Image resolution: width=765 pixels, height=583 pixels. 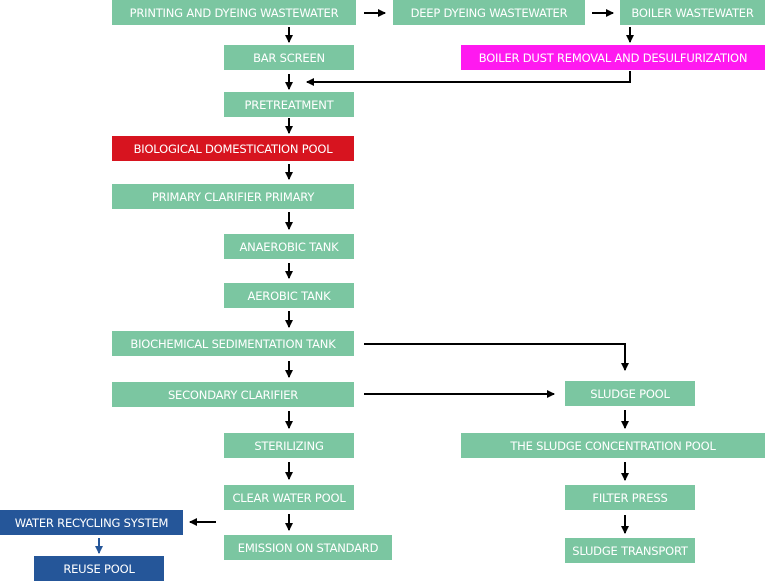 What do you see at coordinates (233, 196) in the screenshot?
I see `node-primary-clarifier: PRIMARY CLARIFIER PRIMARY` at bounding box center [233, 196].